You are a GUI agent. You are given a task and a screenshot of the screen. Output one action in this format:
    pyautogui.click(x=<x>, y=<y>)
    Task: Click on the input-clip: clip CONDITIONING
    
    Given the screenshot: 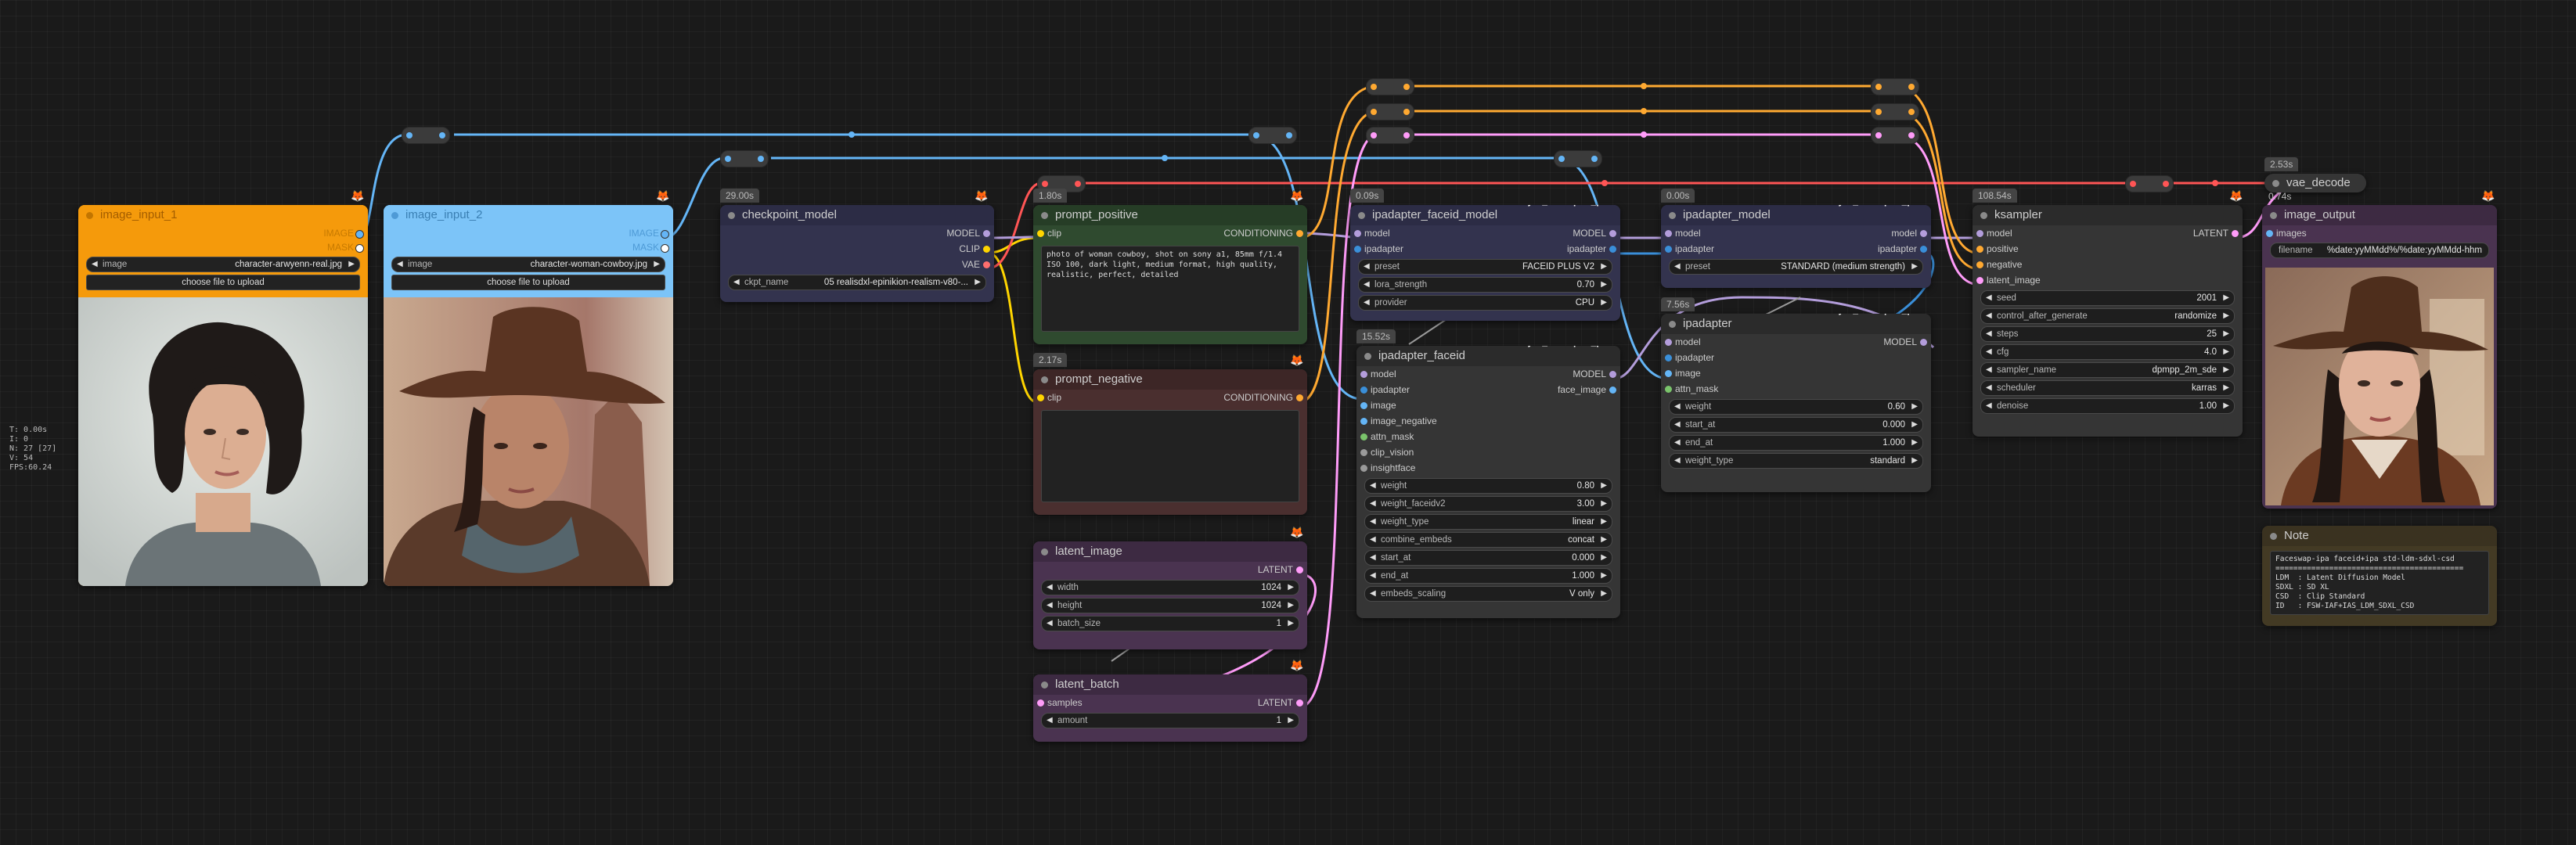 What is the action you would take?
    pyautogui.click(x=1170, y=398)
    